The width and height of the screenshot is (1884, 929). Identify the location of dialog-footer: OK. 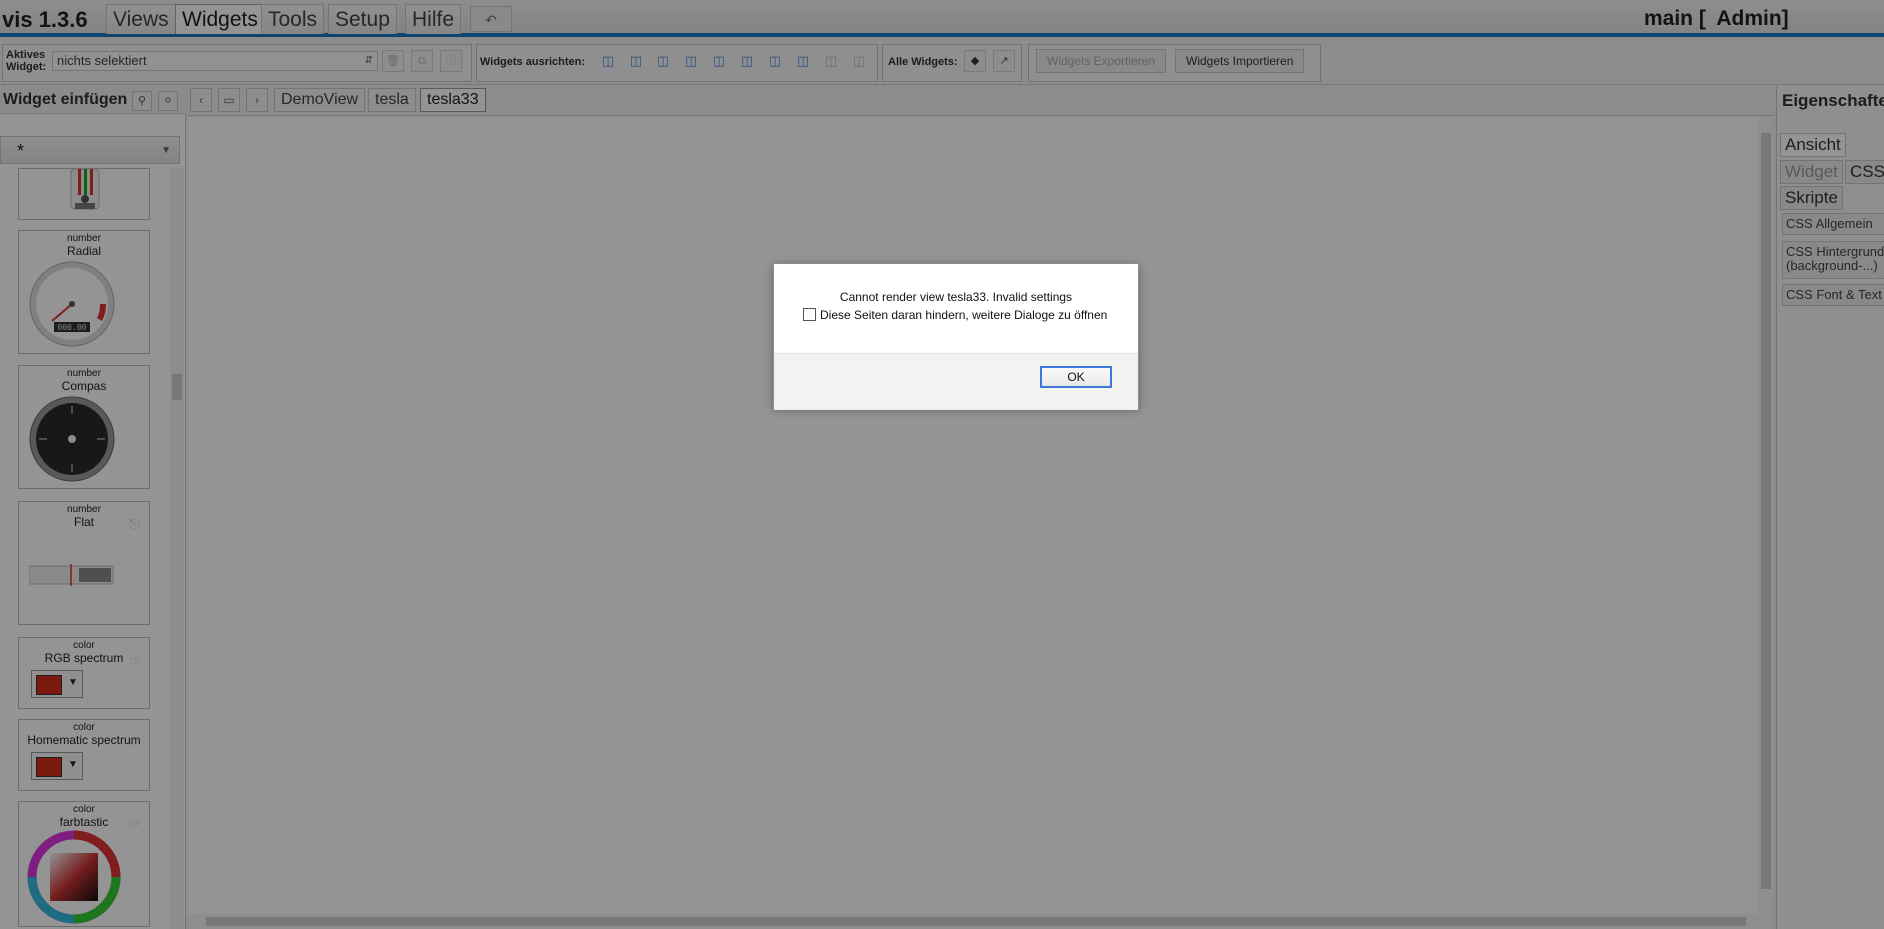
(956, 381).